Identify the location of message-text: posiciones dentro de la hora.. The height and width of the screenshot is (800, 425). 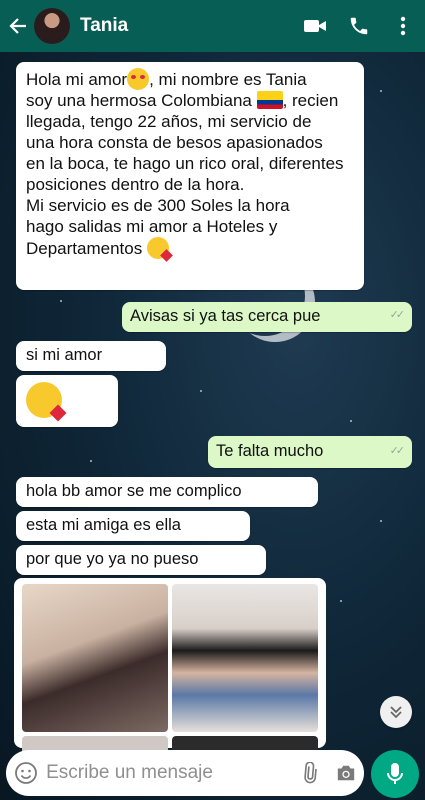
(135, 184).